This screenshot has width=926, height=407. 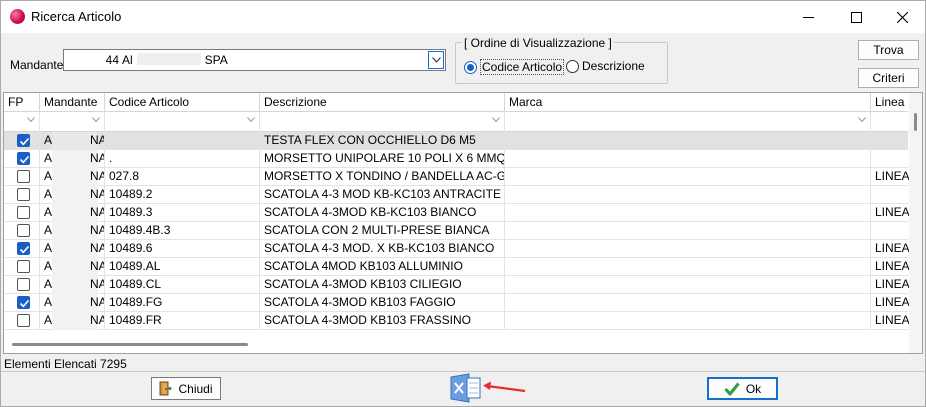 I want to click on cell-codice, so click(x=182, y=141).